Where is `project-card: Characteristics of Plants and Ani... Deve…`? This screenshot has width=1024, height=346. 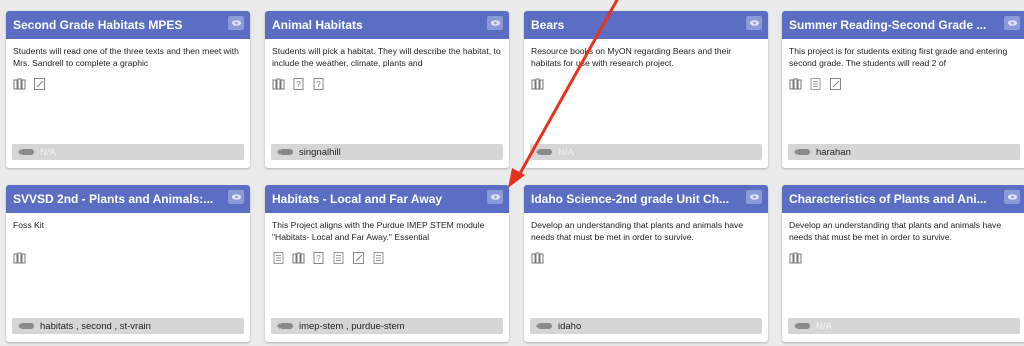 project-card: Characteristics of Plants and Ani... Deve… is located at coordinates (903, 263).